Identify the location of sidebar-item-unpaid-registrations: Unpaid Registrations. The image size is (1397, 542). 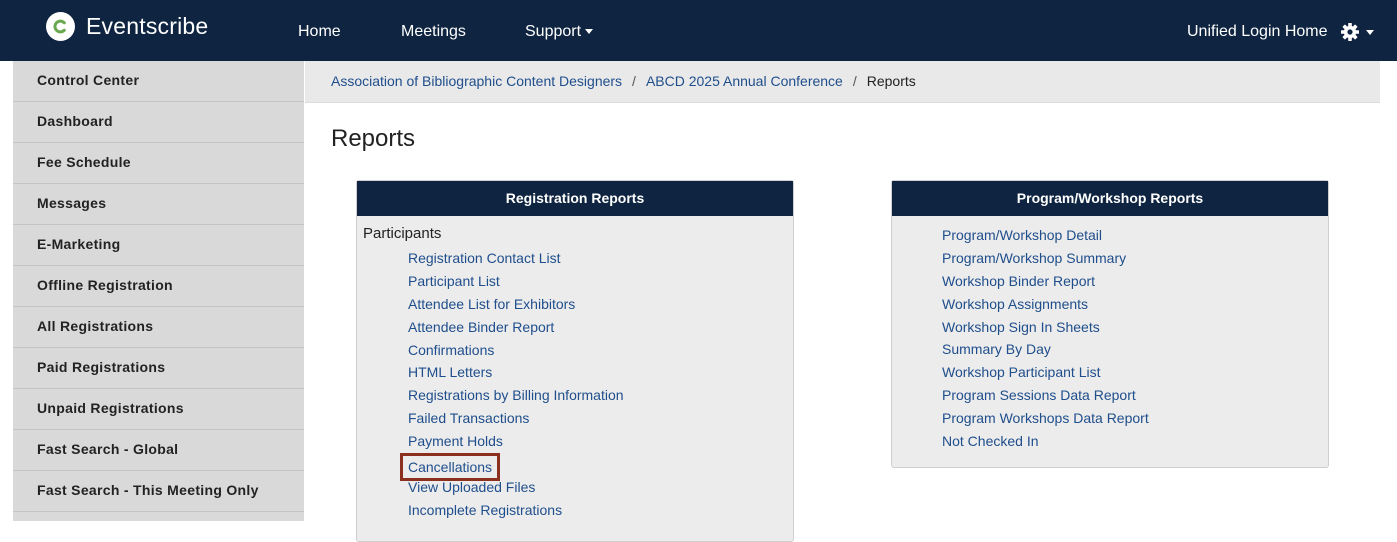
(158, 409).